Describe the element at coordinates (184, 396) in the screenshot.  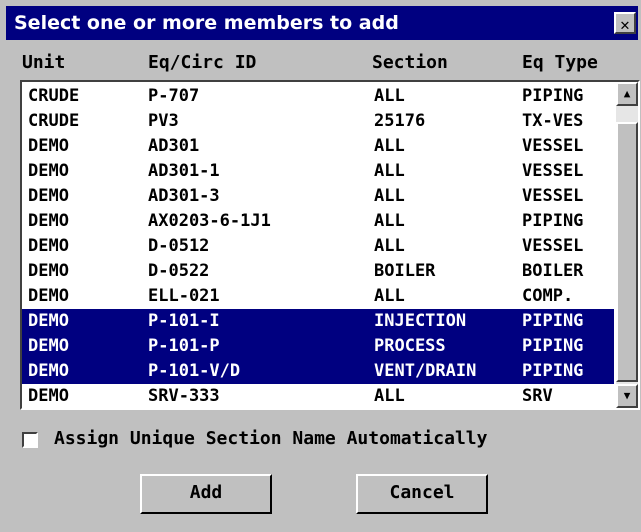
I see `cell-id: SRV-333` at that location.